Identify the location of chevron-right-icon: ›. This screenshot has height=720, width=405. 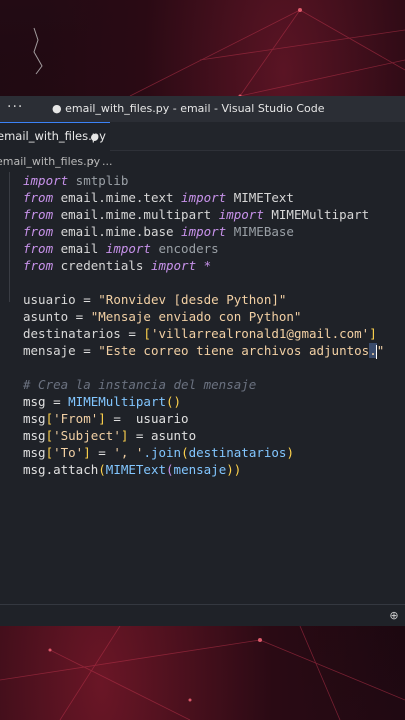
(92, 160).